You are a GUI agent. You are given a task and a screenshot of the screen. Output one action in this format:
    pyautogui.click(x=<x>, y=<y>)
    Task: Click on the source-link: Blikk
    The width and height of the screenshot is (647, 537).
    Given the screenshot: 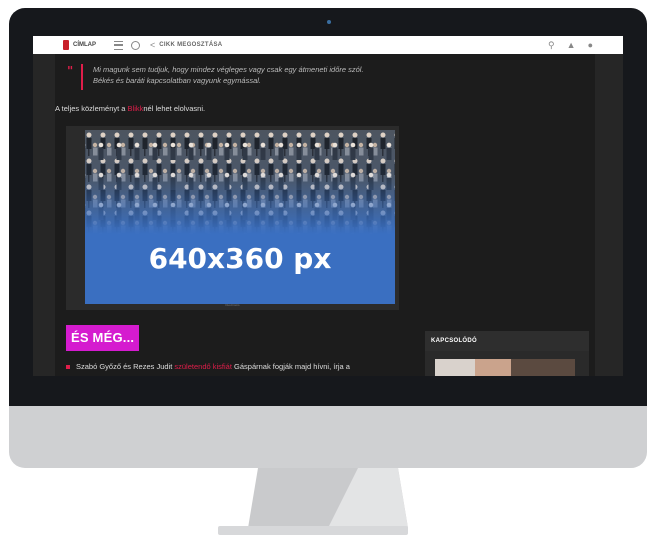 What is the action you would take?
    pyautogui.click(x=136, y=108)
    